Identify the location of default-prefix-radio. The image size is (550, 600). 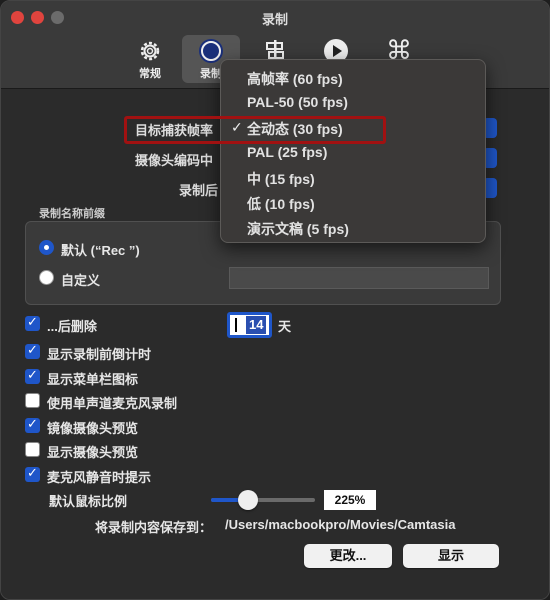
(46, 247).